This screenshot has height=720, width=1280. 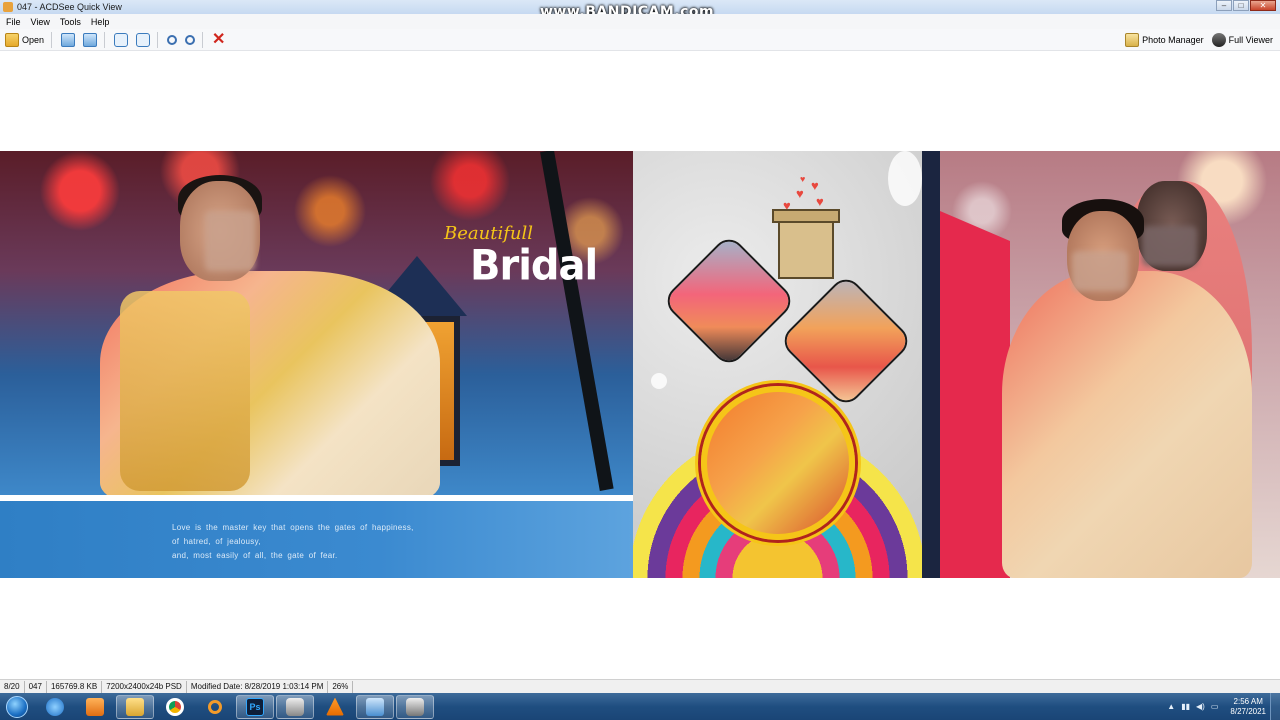 What do you see at coordinates (640, 706) in the screenshot?
I see `windows-taskbar: Ps ▲ ▮▮ ◀) ▭ 2:56 AM 8/27/2021` at bounding box center [640, 706].